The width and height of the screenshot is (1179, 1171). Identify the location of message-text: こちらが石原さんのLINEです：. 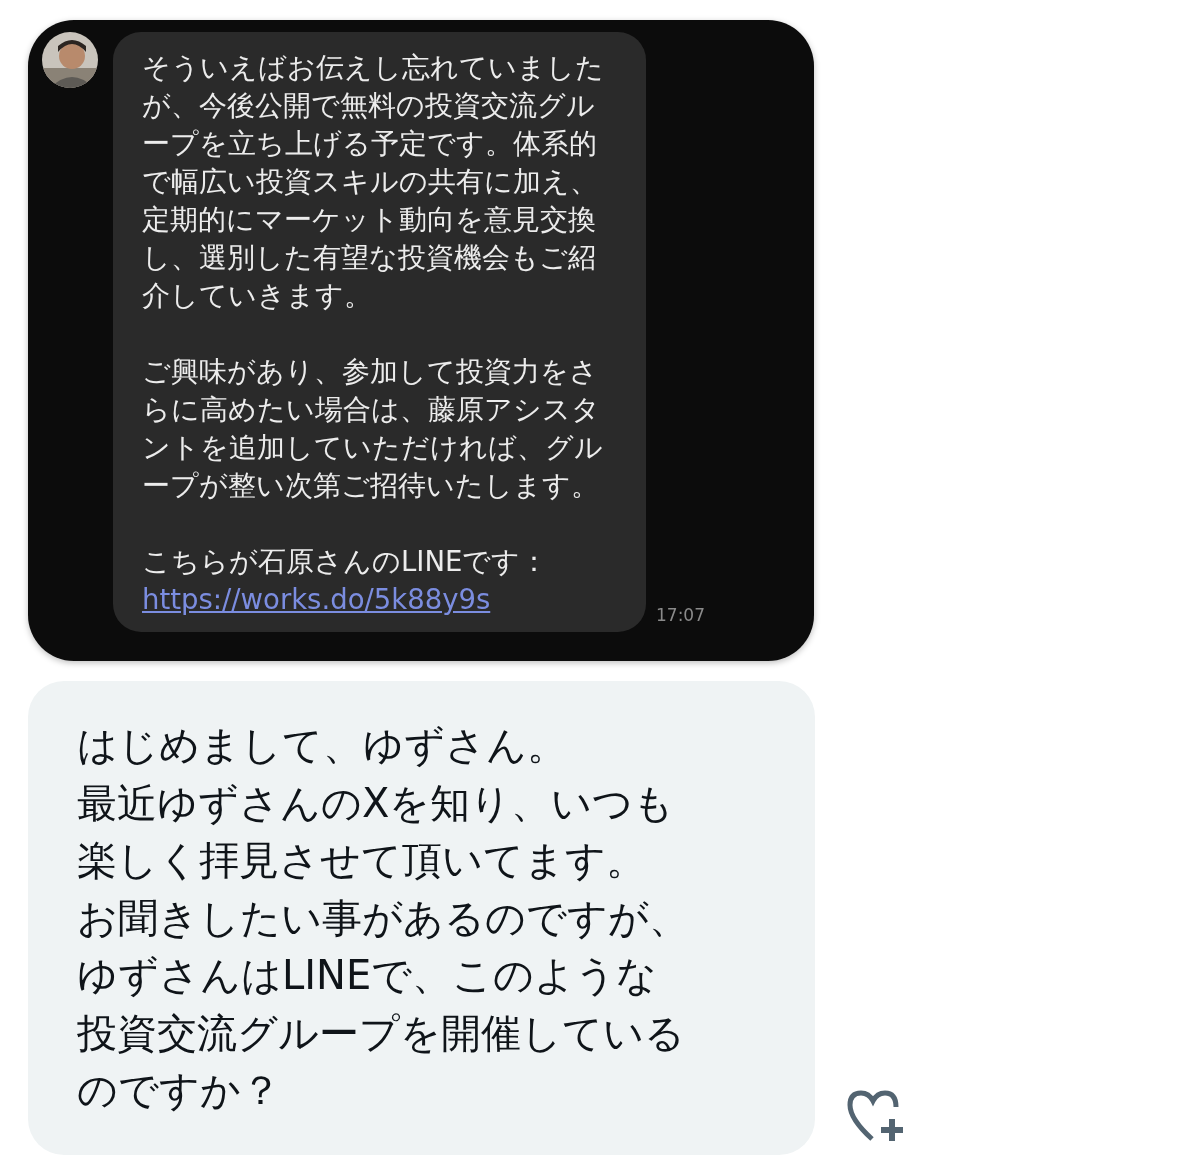
(346, 561).